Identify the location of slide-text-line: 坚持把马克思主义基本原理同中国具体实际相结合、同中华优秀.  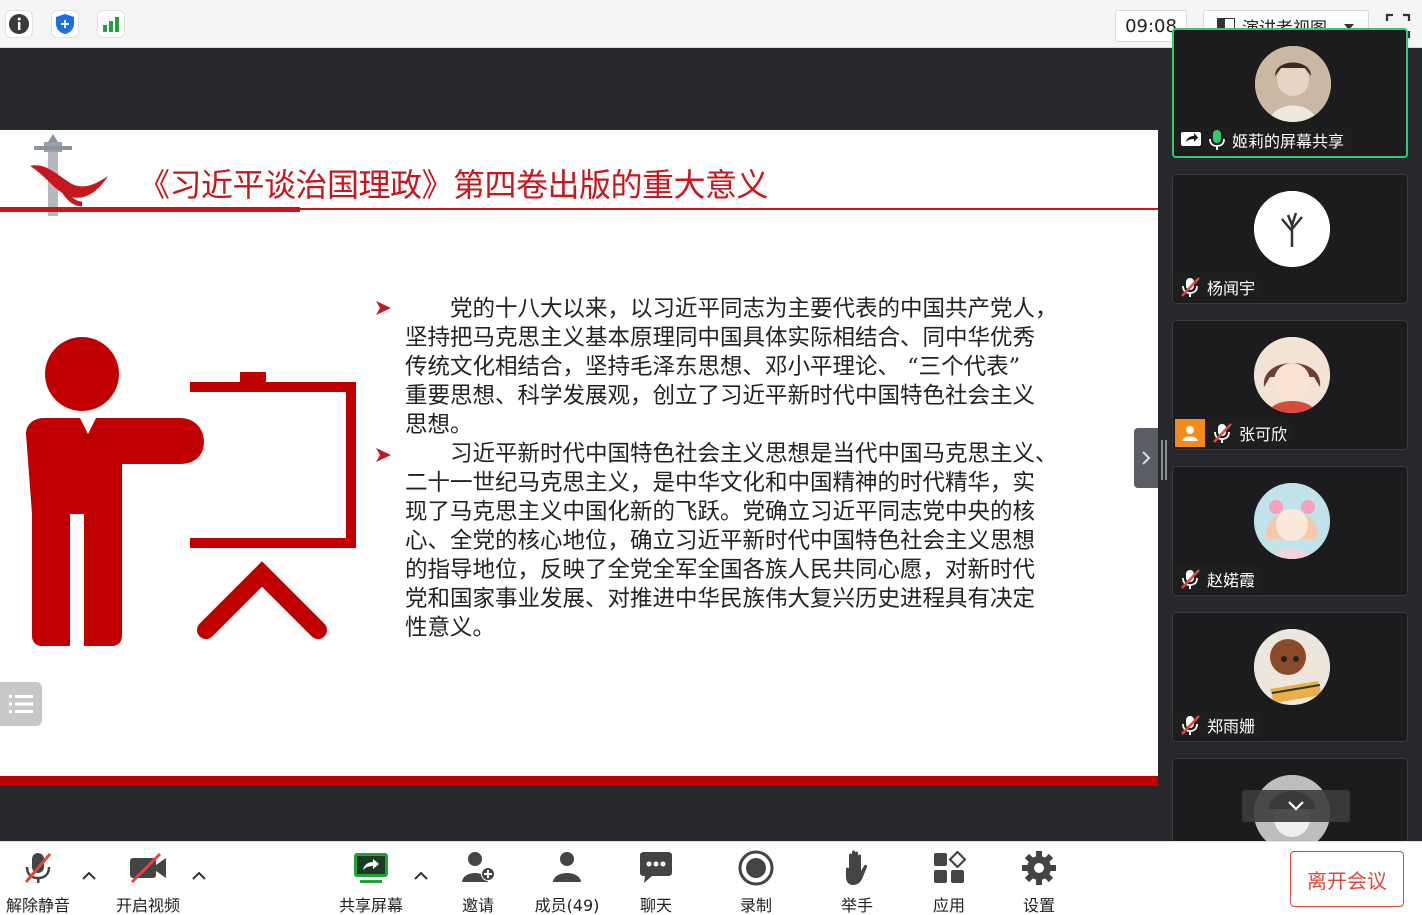
(720, 338).